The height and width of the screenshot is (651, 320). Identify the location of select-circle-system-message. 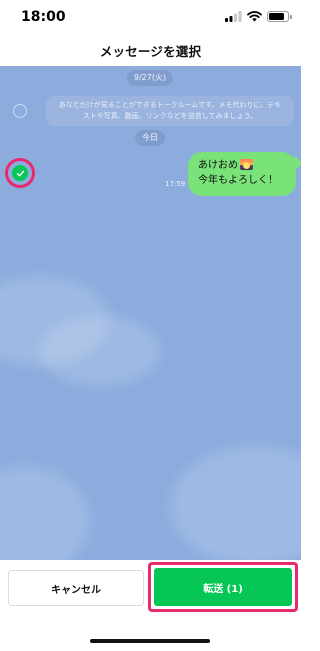
(20, 111).